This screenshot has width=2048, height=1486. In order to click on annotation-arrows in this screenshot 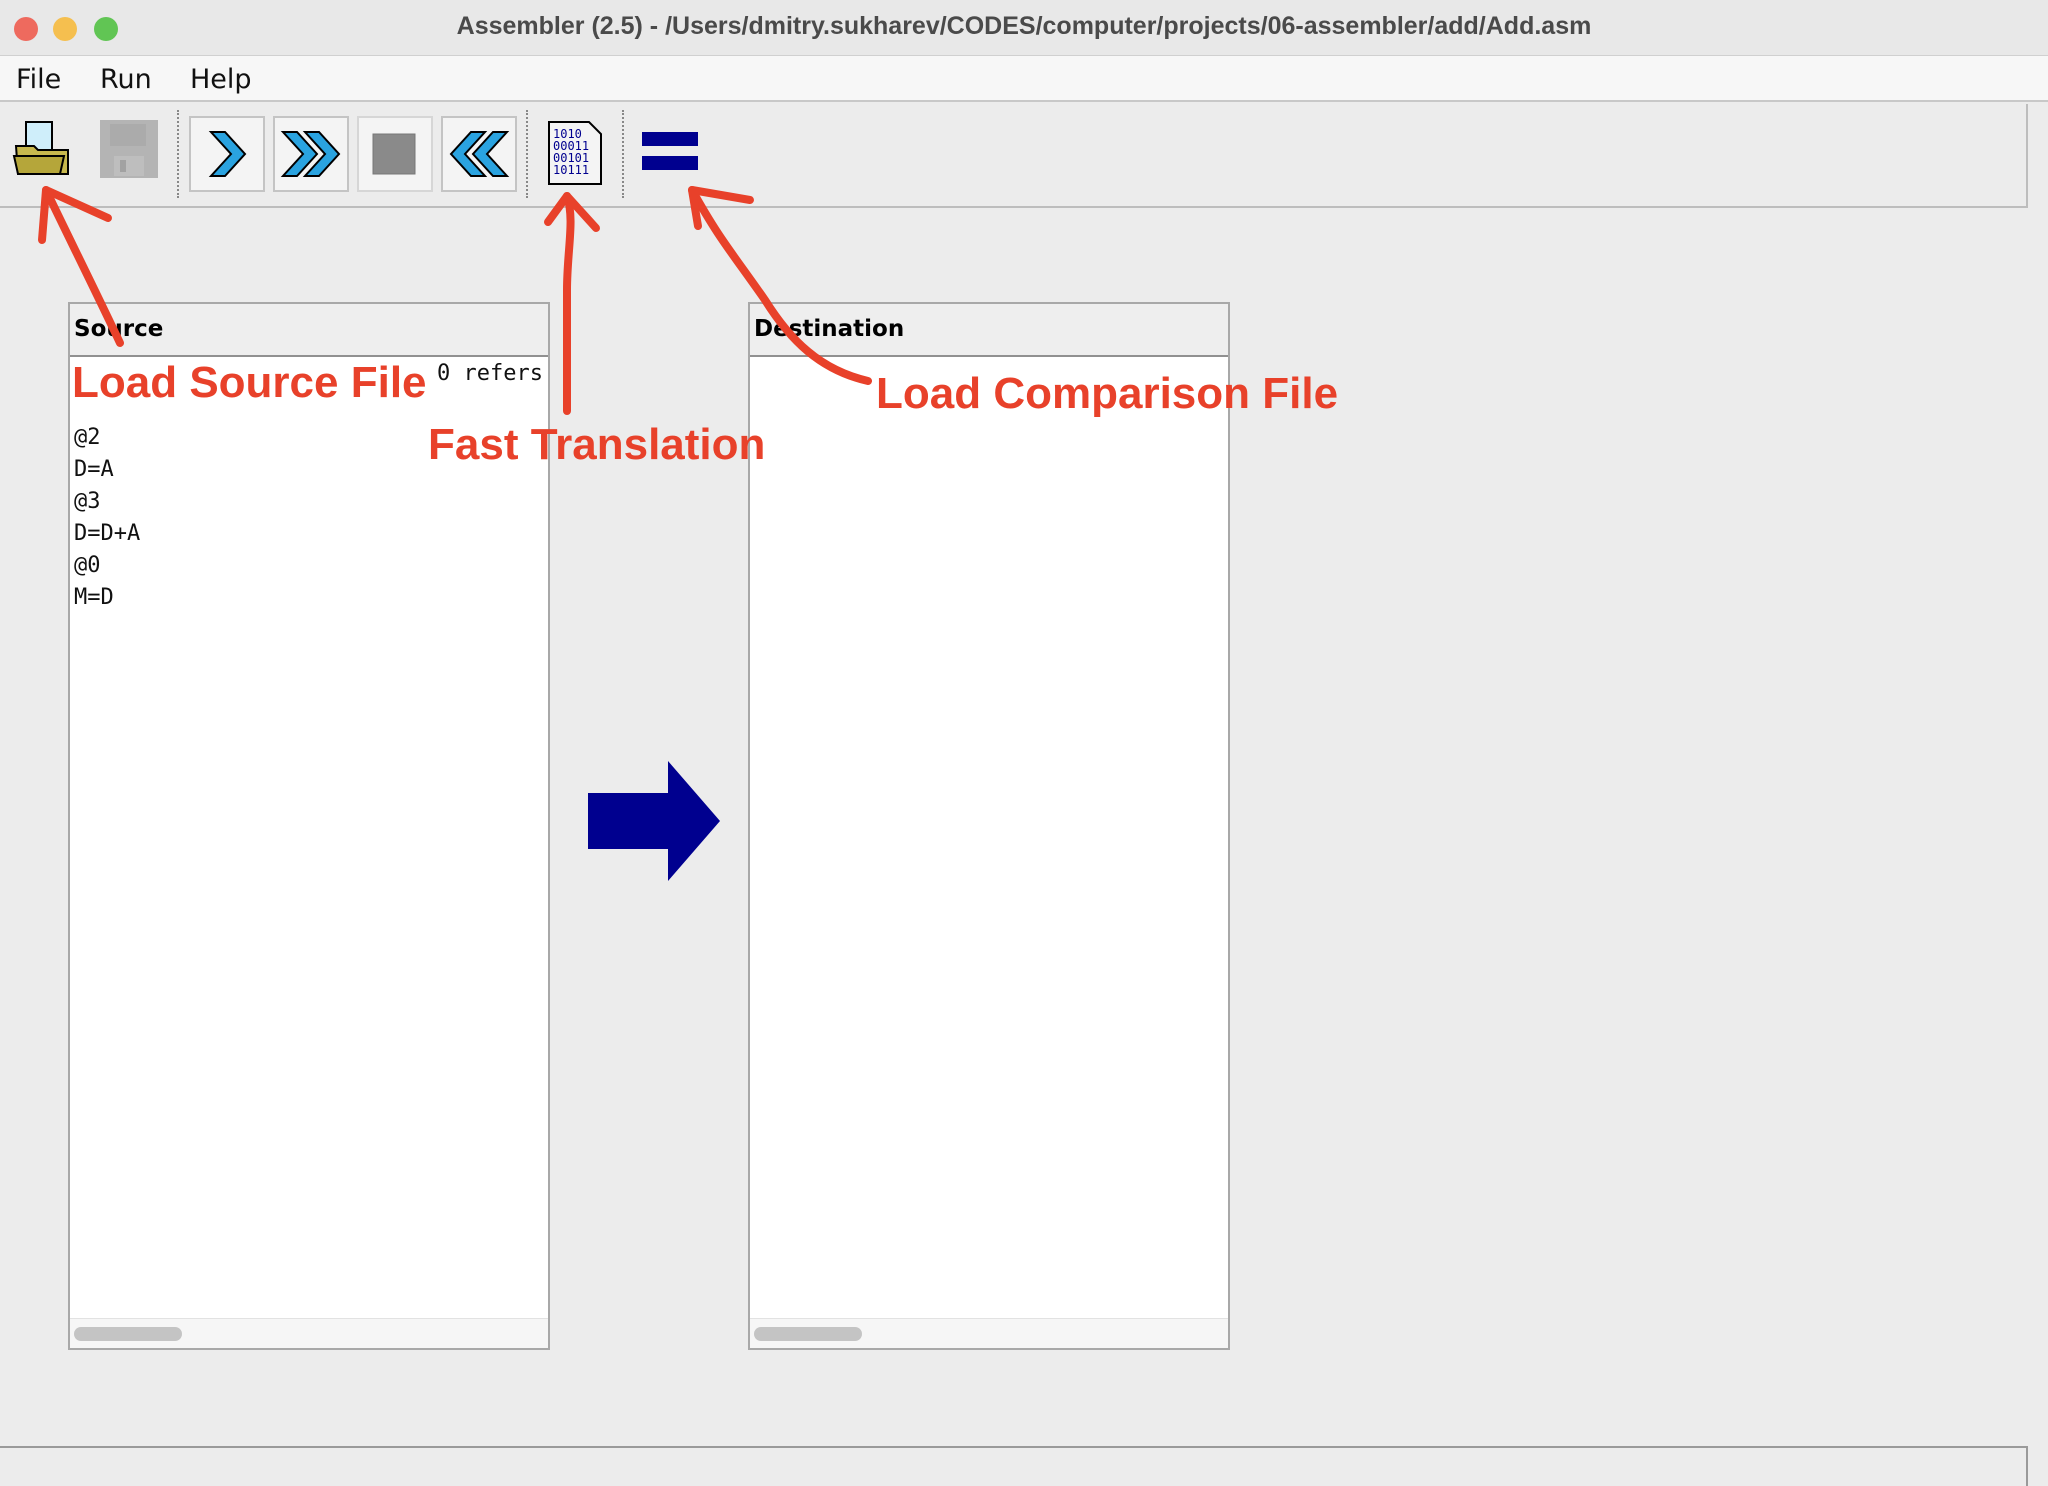, I will do `click(455, 300)`.